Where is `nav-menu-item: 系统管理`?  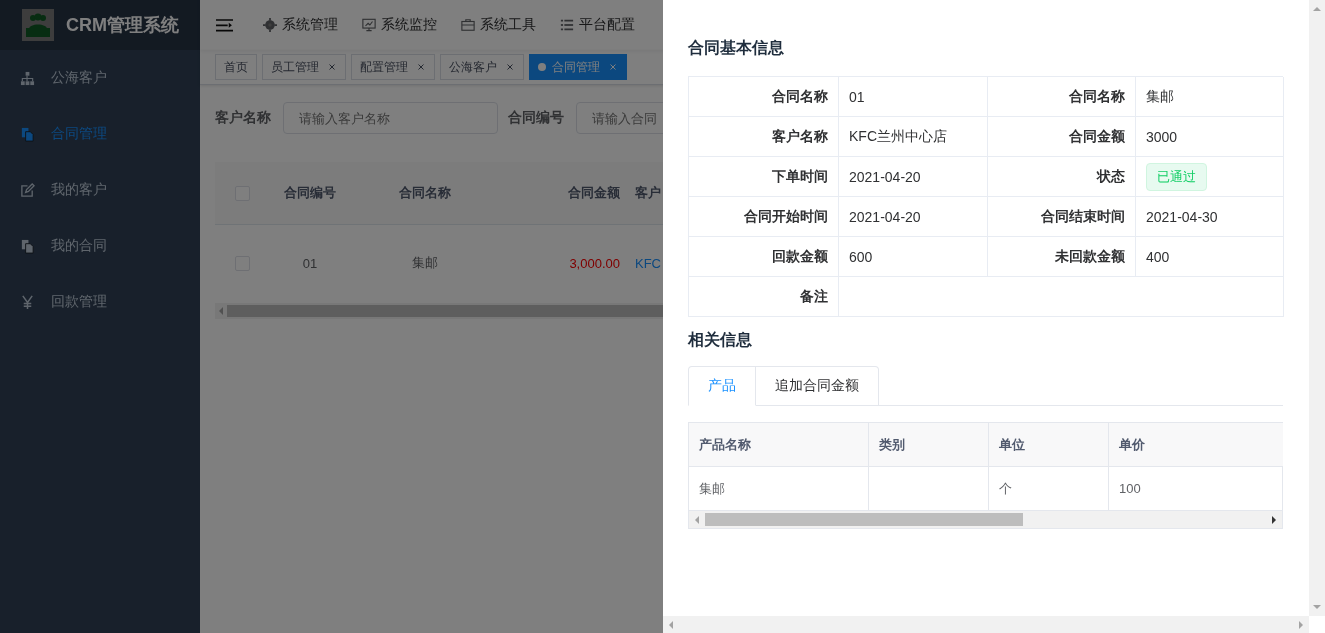 nav-menu-item: 系统管理 is located at coordinates (300, 25).